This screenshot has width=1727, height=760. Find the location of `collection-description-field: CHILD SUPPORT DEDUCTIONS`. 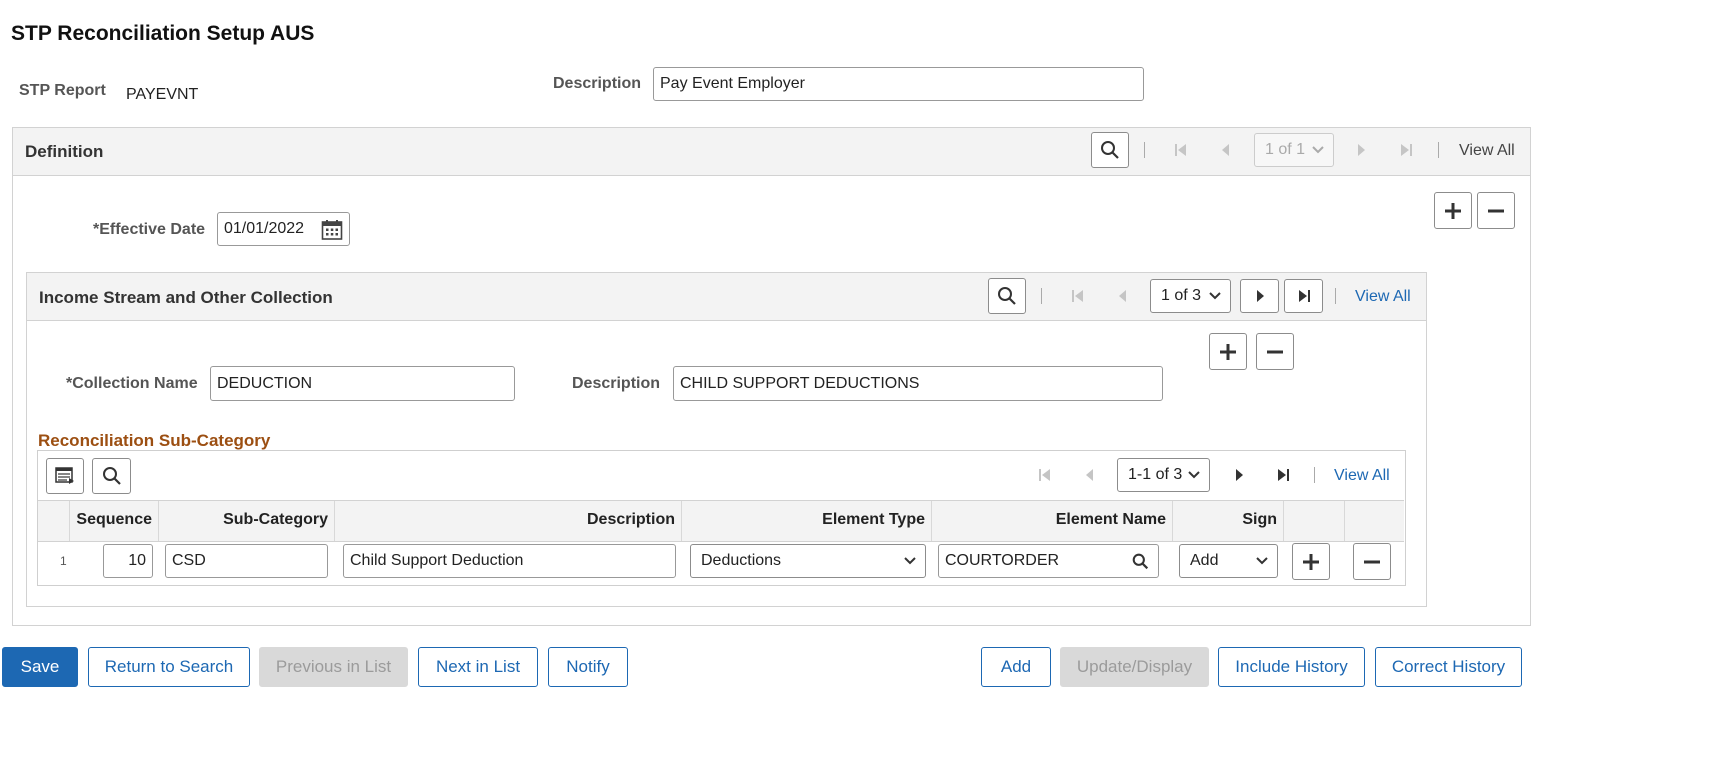

collection-description-field: CHILD SUPPORT DEDUCTIONS is located at coordinates (918, 383).